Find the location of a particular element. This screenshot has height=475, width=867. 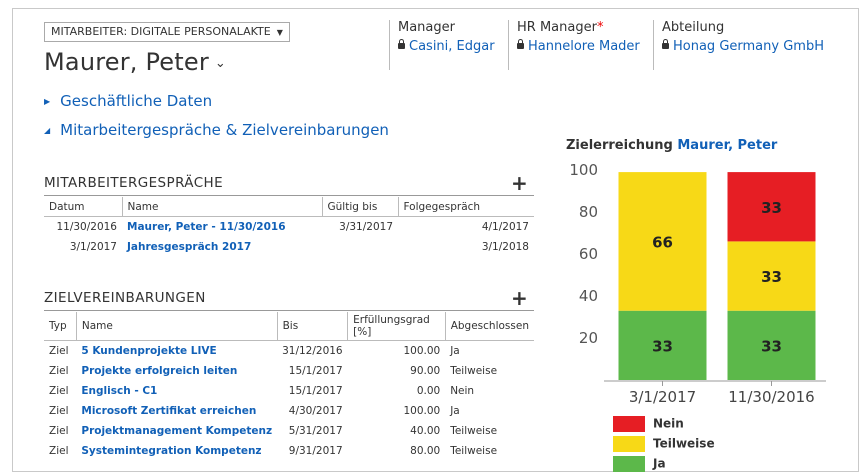

field-label: Manager is located at coordinates (426, 27).